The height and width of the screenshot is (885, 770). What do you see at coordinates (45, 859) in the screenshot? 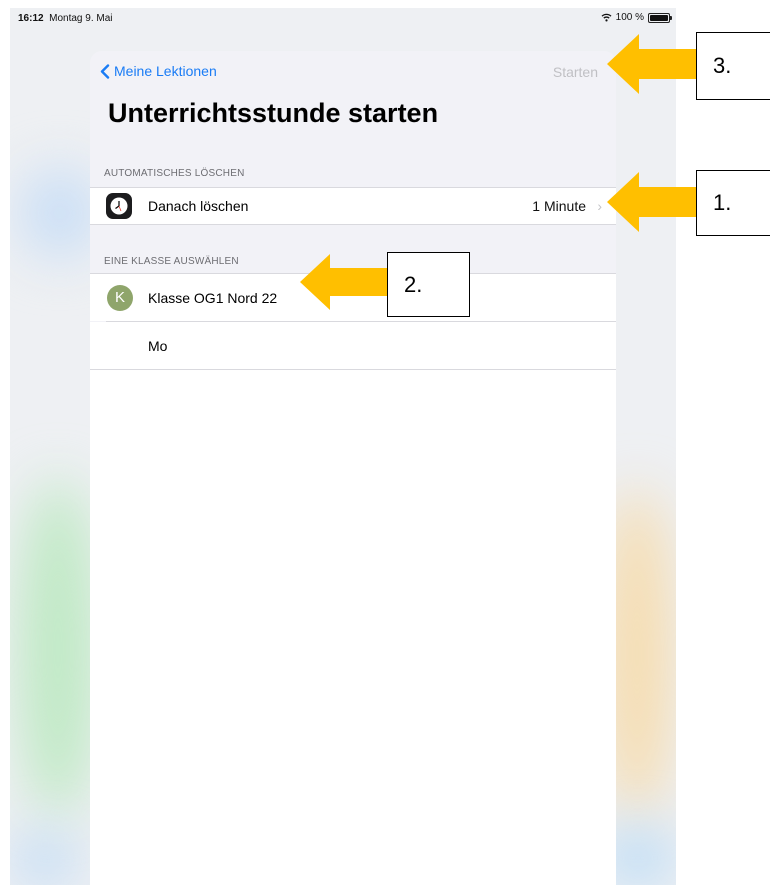
I see `background-blur-blue-bottom-left` at bounding box center [45, 859].